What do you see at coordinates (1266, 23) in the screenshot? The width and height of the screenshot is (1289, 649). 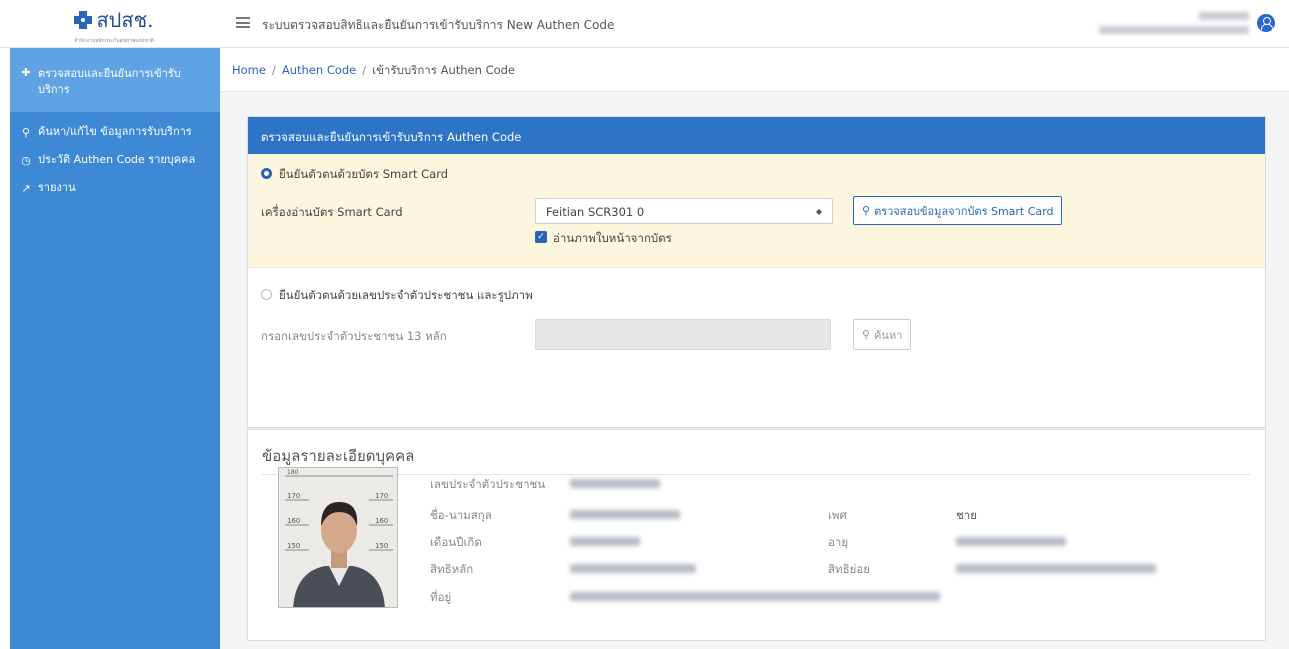 I see `user-circle-icon` at bounding box center [1266, 23].